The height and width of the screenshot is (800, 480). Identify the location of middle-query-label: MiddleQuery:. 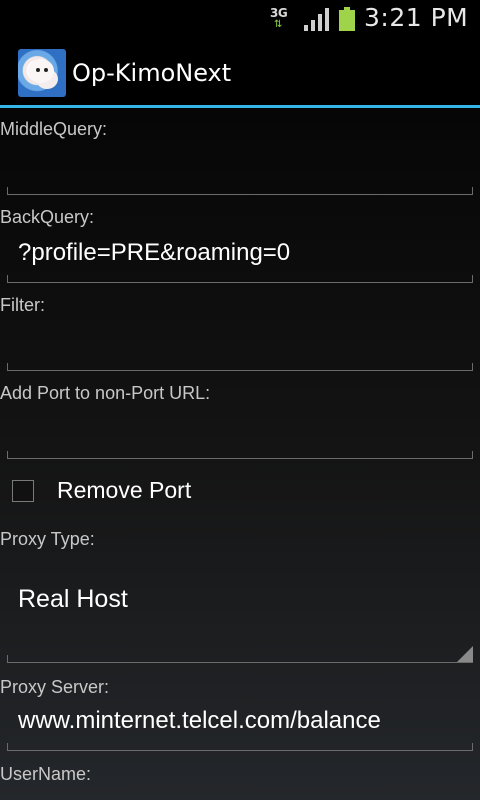
(54, 129).